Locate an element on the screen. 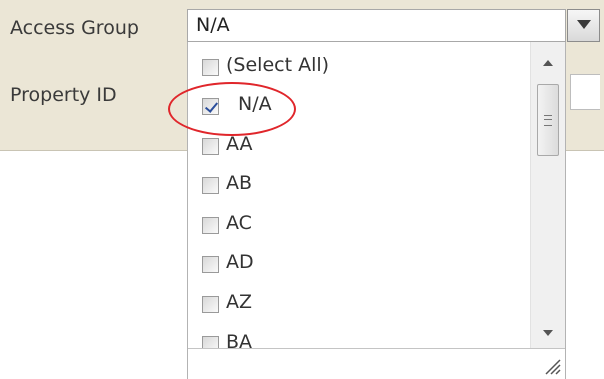 The image size is (604, 379). option-ac: AC is located at coordinates (362, 225).